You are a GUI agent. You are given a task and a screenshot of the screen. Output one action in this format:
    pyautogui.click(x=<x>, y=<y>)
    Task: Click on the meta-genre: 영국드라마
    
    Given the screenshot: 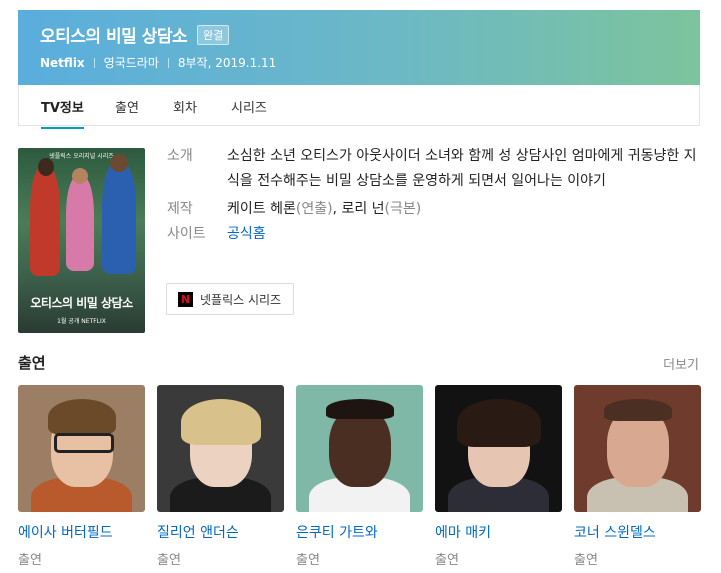 What is the action you would take?
    pyautogui.click(x=131, y=63)
    